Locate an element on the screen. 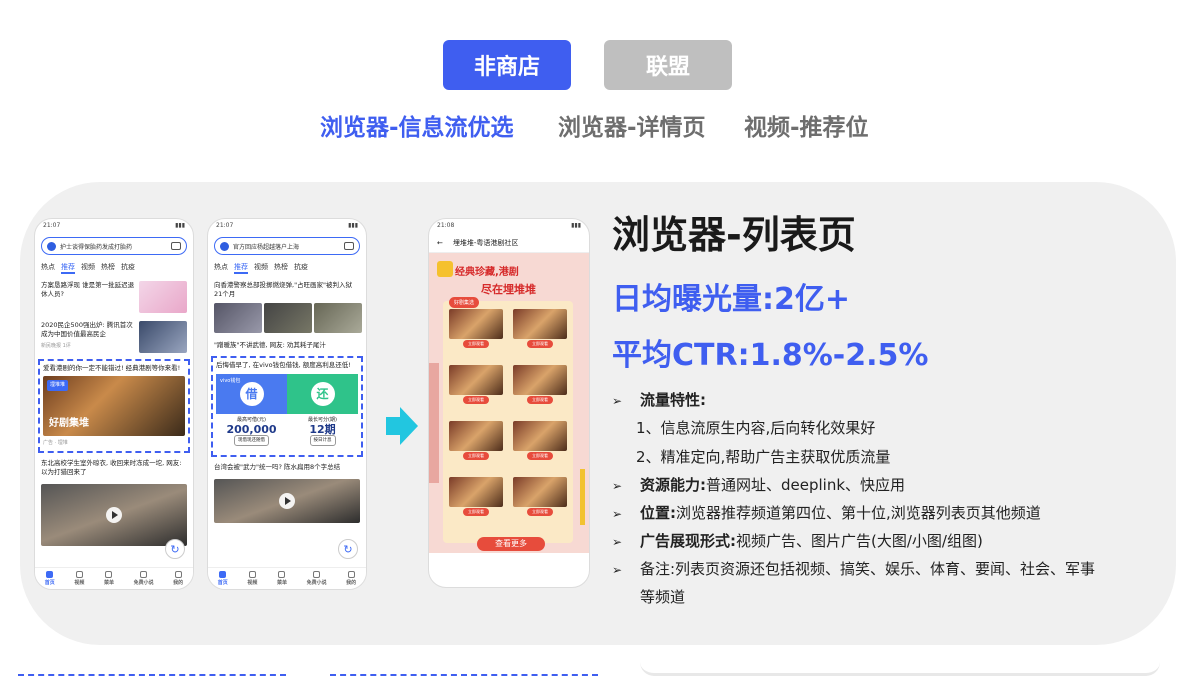 The width and height of the screenshot is (1200, 700). subtab-video-recommend: 视频-推荐位 is located at coordinates (806, 125).